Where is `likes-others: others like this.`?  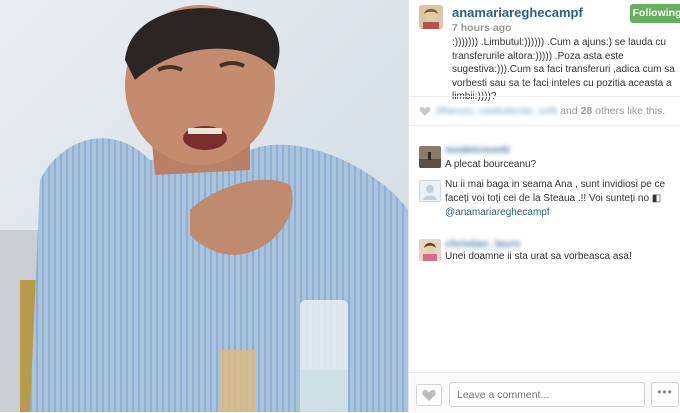 likes-others: others like this. is located at coordinates (629, 111).